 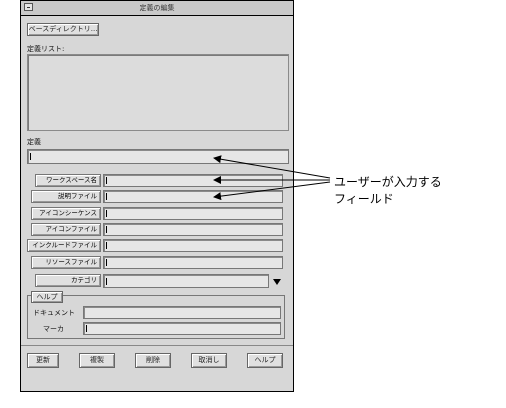 What do you see at coordinates (364, 199) in the screenshot?
I see `callout-line-2: フィールド` at bounding box center [364, 199].